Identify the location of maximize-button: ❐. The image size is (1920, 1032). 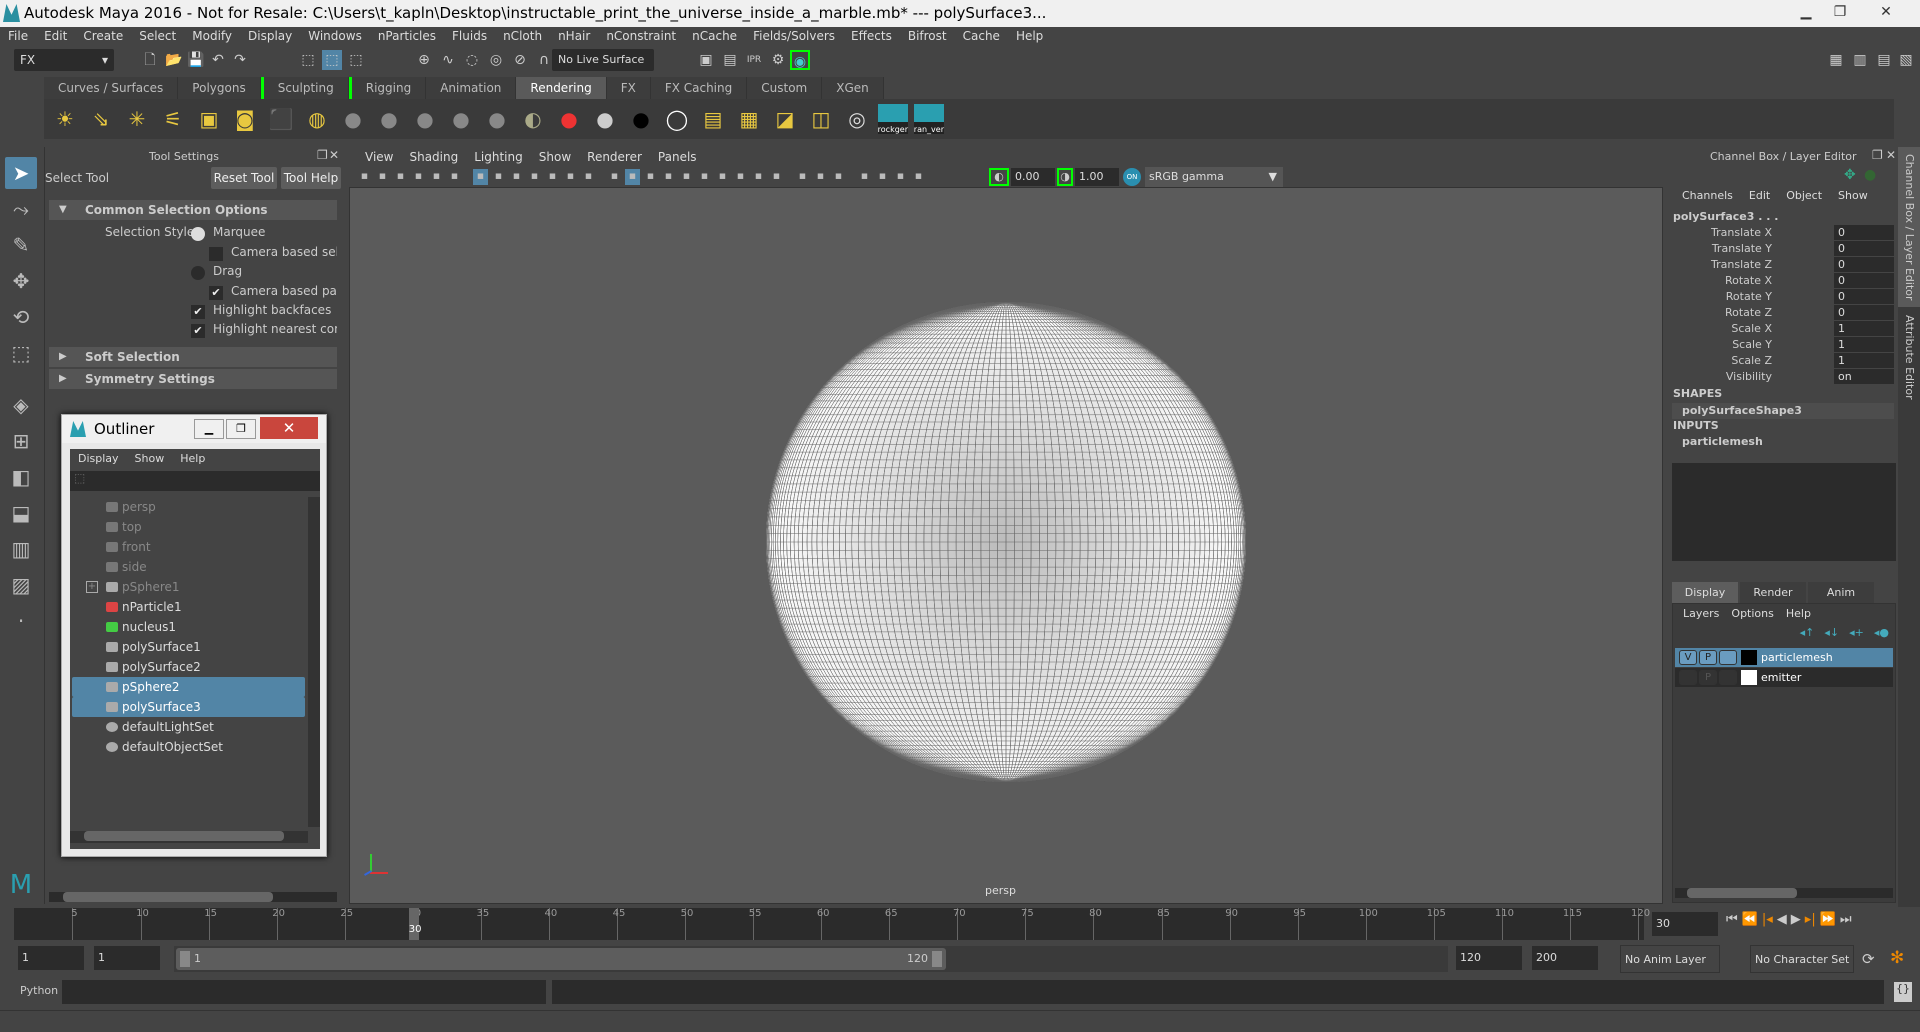
(241, 429).